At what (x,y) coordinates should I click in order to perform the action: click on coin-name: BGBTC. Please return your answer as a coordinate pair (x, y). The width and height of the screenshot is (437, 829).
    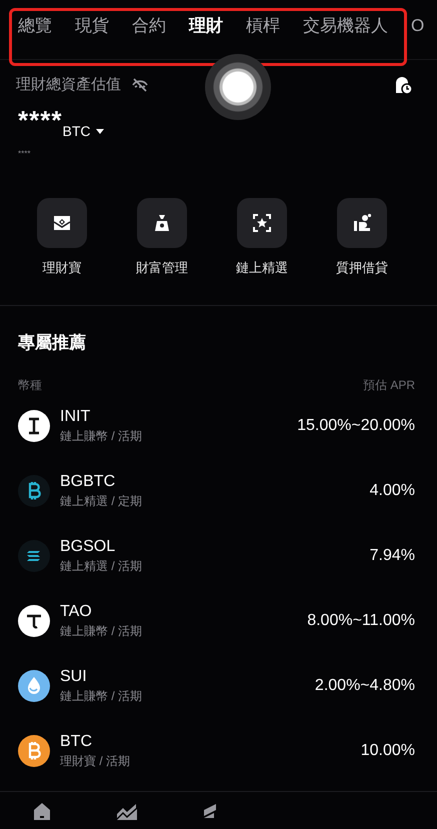
    Looking at the image, I should click on (88, 482).